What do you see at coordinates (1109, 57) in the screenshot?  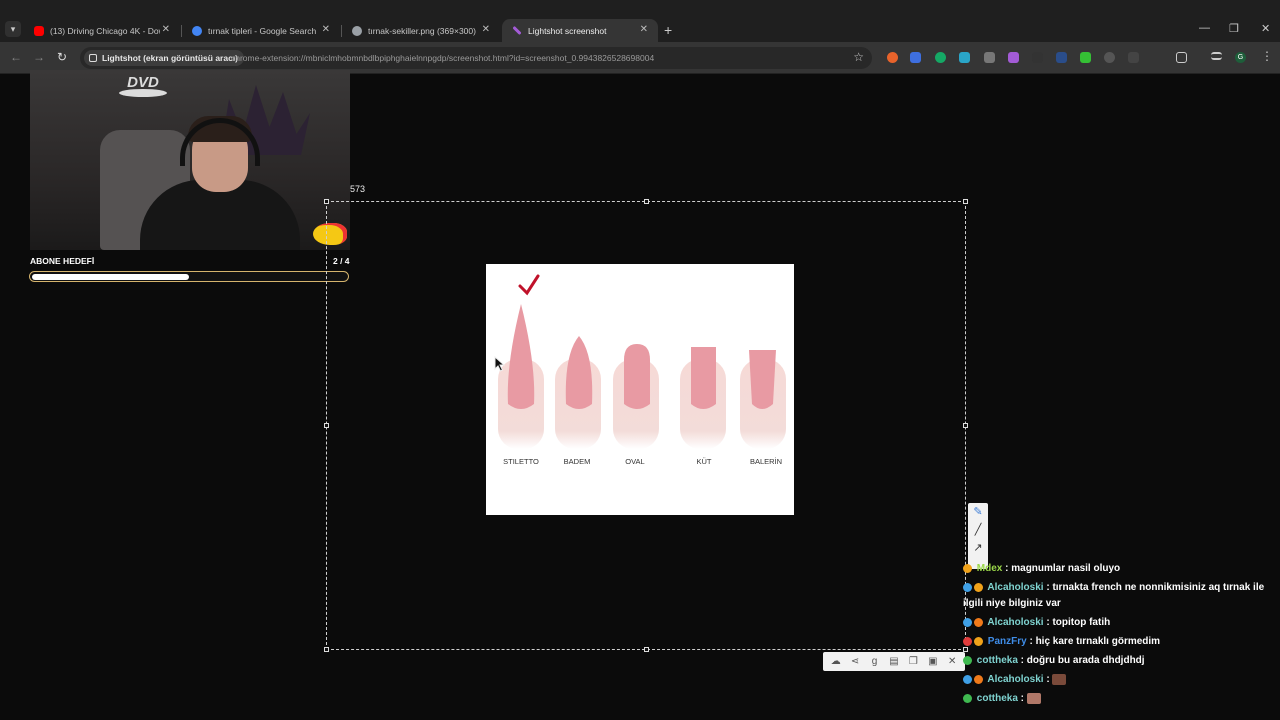 I see `extension-power-icon` at bounding box center [1109, 57].